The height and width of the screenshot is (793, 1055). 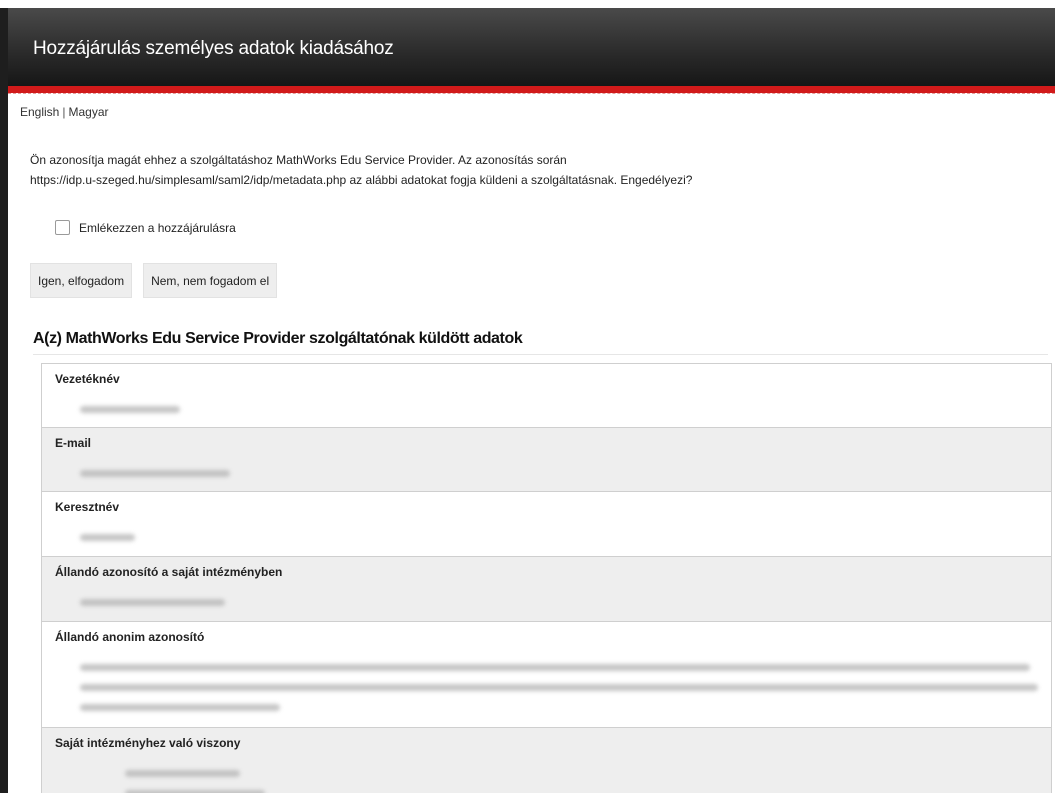 I want to click on language-switcher: English | Magyar, so click(x=64, y=112).